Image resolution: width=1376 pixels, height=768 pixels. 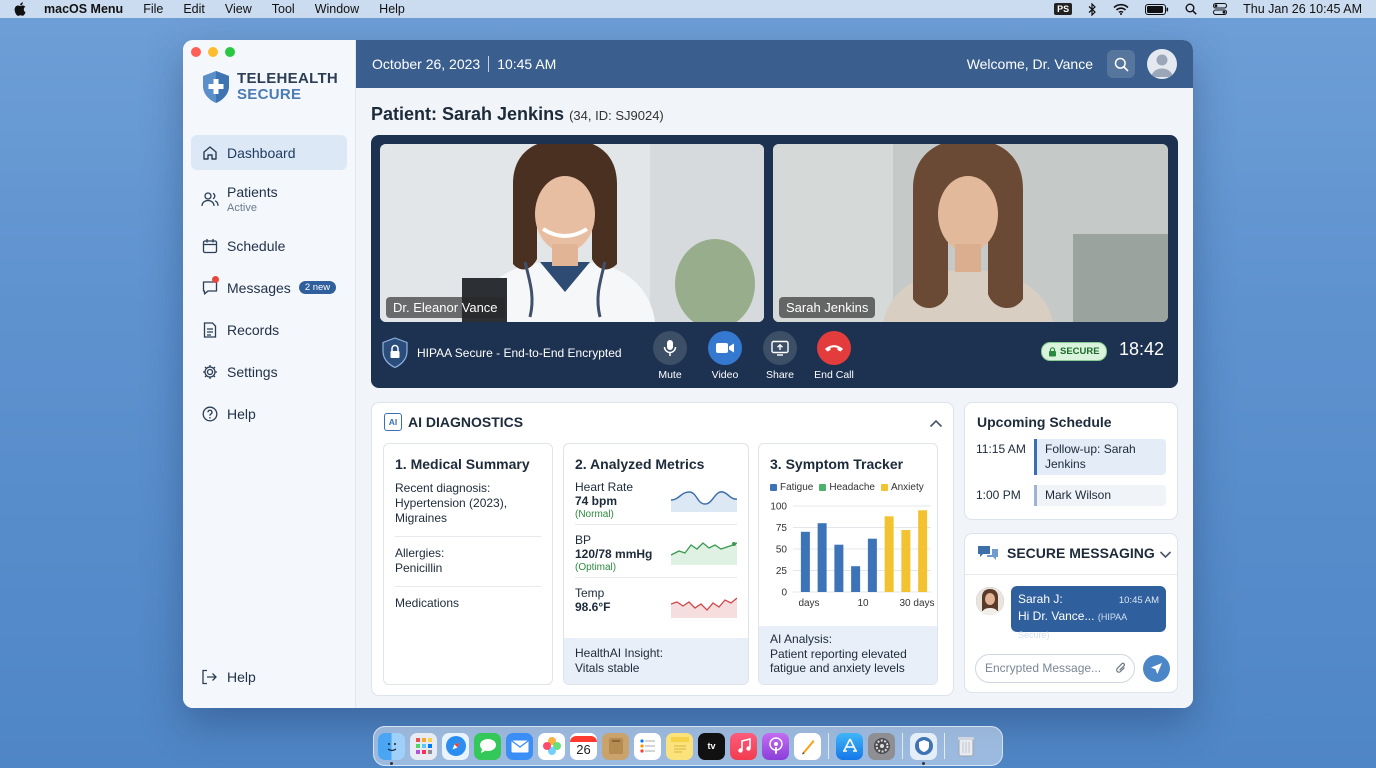 What do you see at coordinates (619, 653) in the screenshot?
I see `insight-label: HealthAI Insight:` at bounding box center [619, 653].